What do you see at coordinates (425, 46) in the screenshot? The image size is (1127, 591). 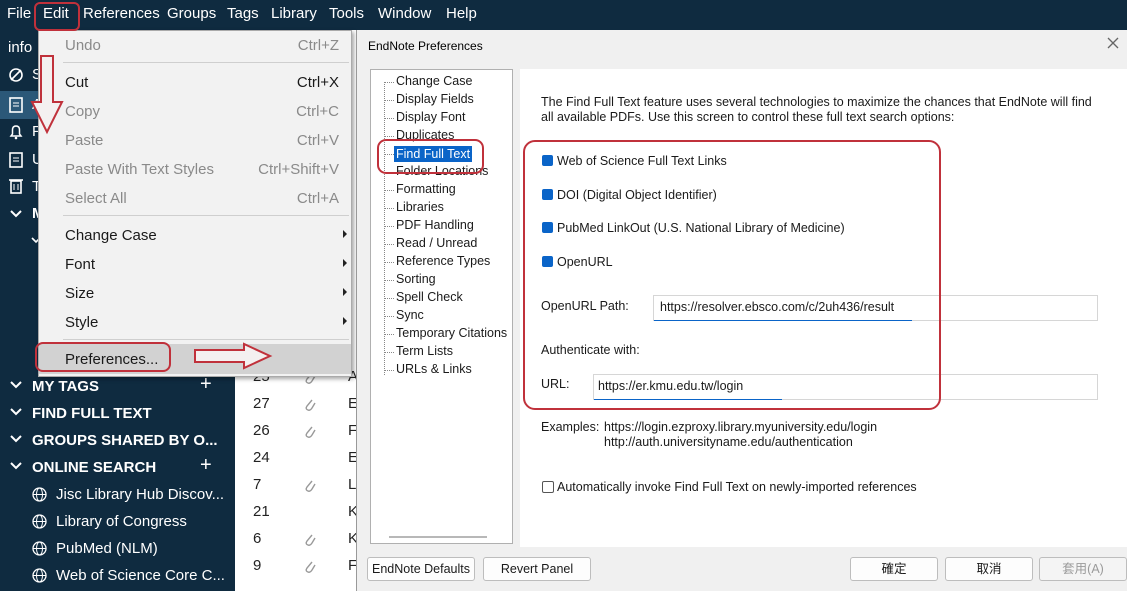 I see `dialog-title: EndNote Preferences` at bounding box center [425, 46].